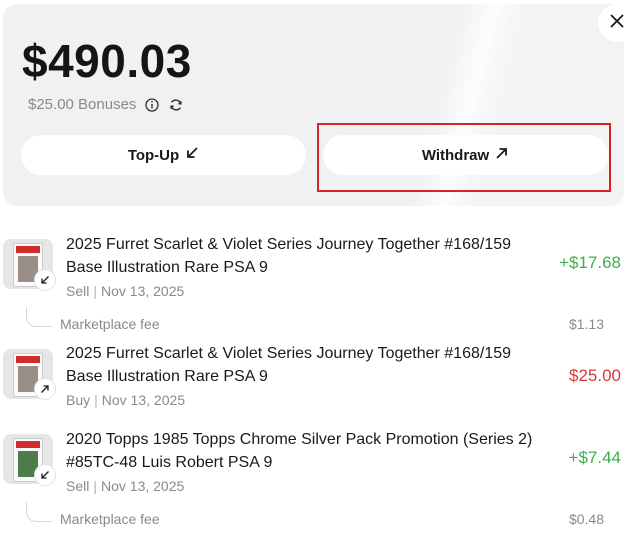 The height and width of the screenshot is (539, 640). I want to click on withdraw-highlight-box, so click(464, 157).